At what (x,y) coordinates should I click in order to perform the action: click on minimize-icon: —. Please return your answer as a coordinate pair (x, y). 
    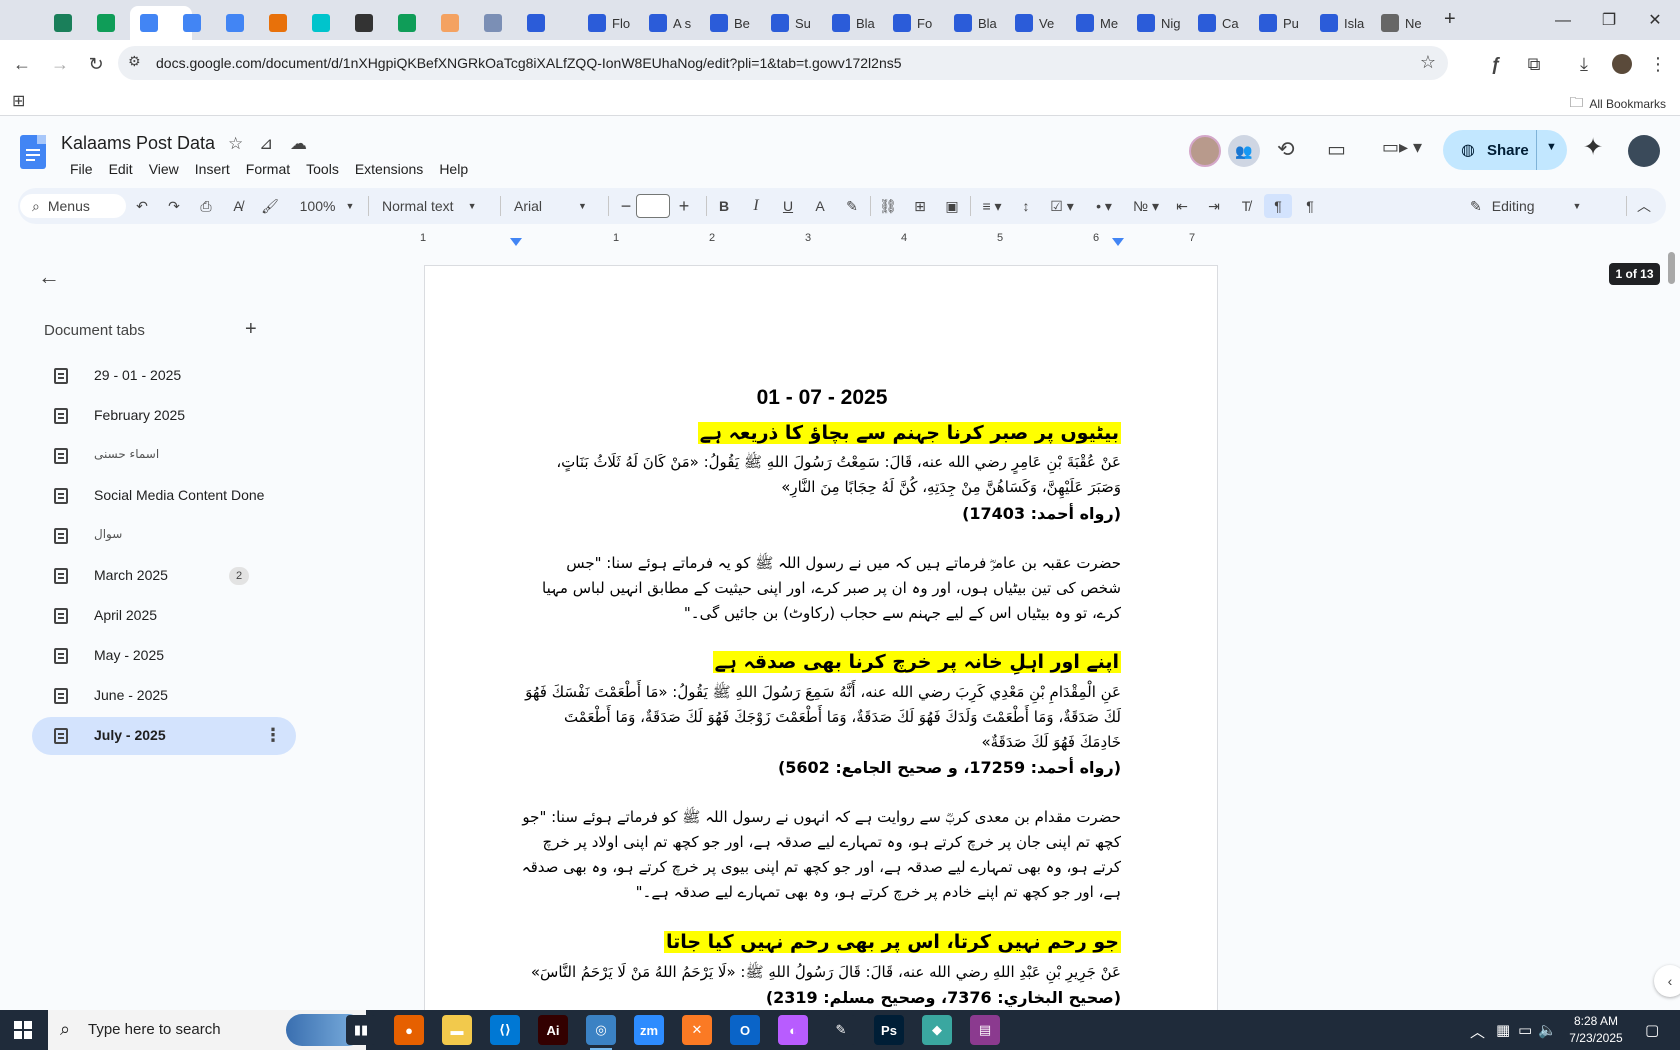
    Looking at the image, I should click on (1563, 21).